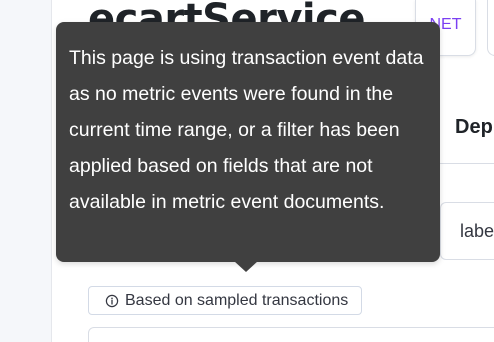 The image size is (494, 342). Describe the element at coordinates (112, 300) in the screenshot. I see `info-icon` at that location.